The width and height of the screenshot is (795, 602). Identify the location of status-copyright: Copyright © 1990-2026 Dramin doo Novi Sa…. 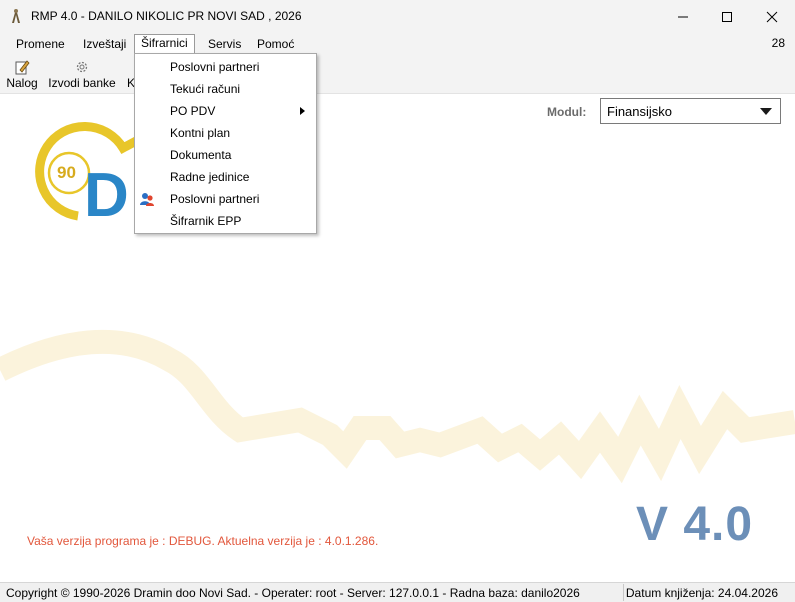
(293, 593).